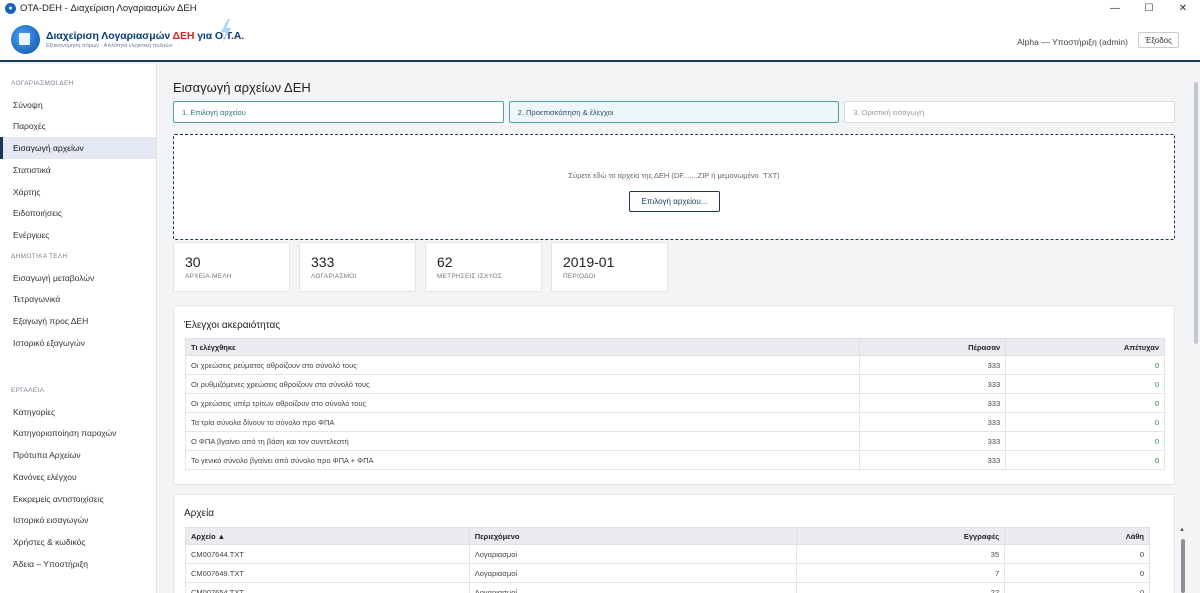 This screenshot has height=593, width=1200. What do you see at coordinates (933, 347) in the screenshot?
I see `col-header-passed: Πέρασαν` at bounding box center [933, 347].